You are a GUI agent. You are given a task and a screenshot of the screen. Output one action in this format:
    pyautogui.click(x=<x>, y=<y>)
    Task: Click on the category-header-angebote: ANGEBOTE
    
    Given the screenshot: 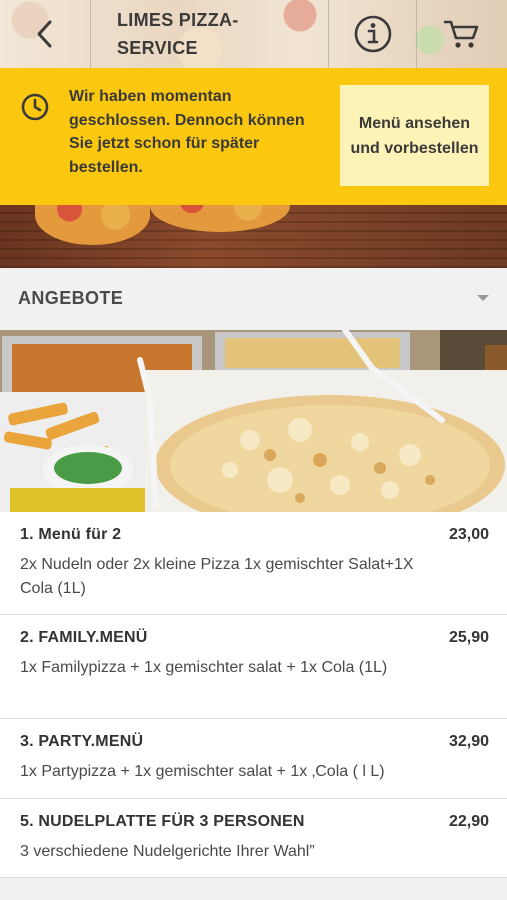 What is the action you would take?
    pyautogui.click(x=253, y=299)
    